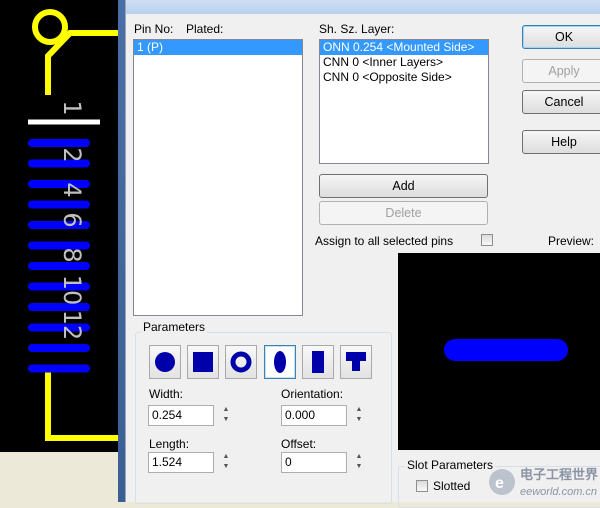 This screenshot has height=508, width=600. Describe the element at coordinates (487, 240) in the screenshot. I see `assign-all-checkbox` at that location.